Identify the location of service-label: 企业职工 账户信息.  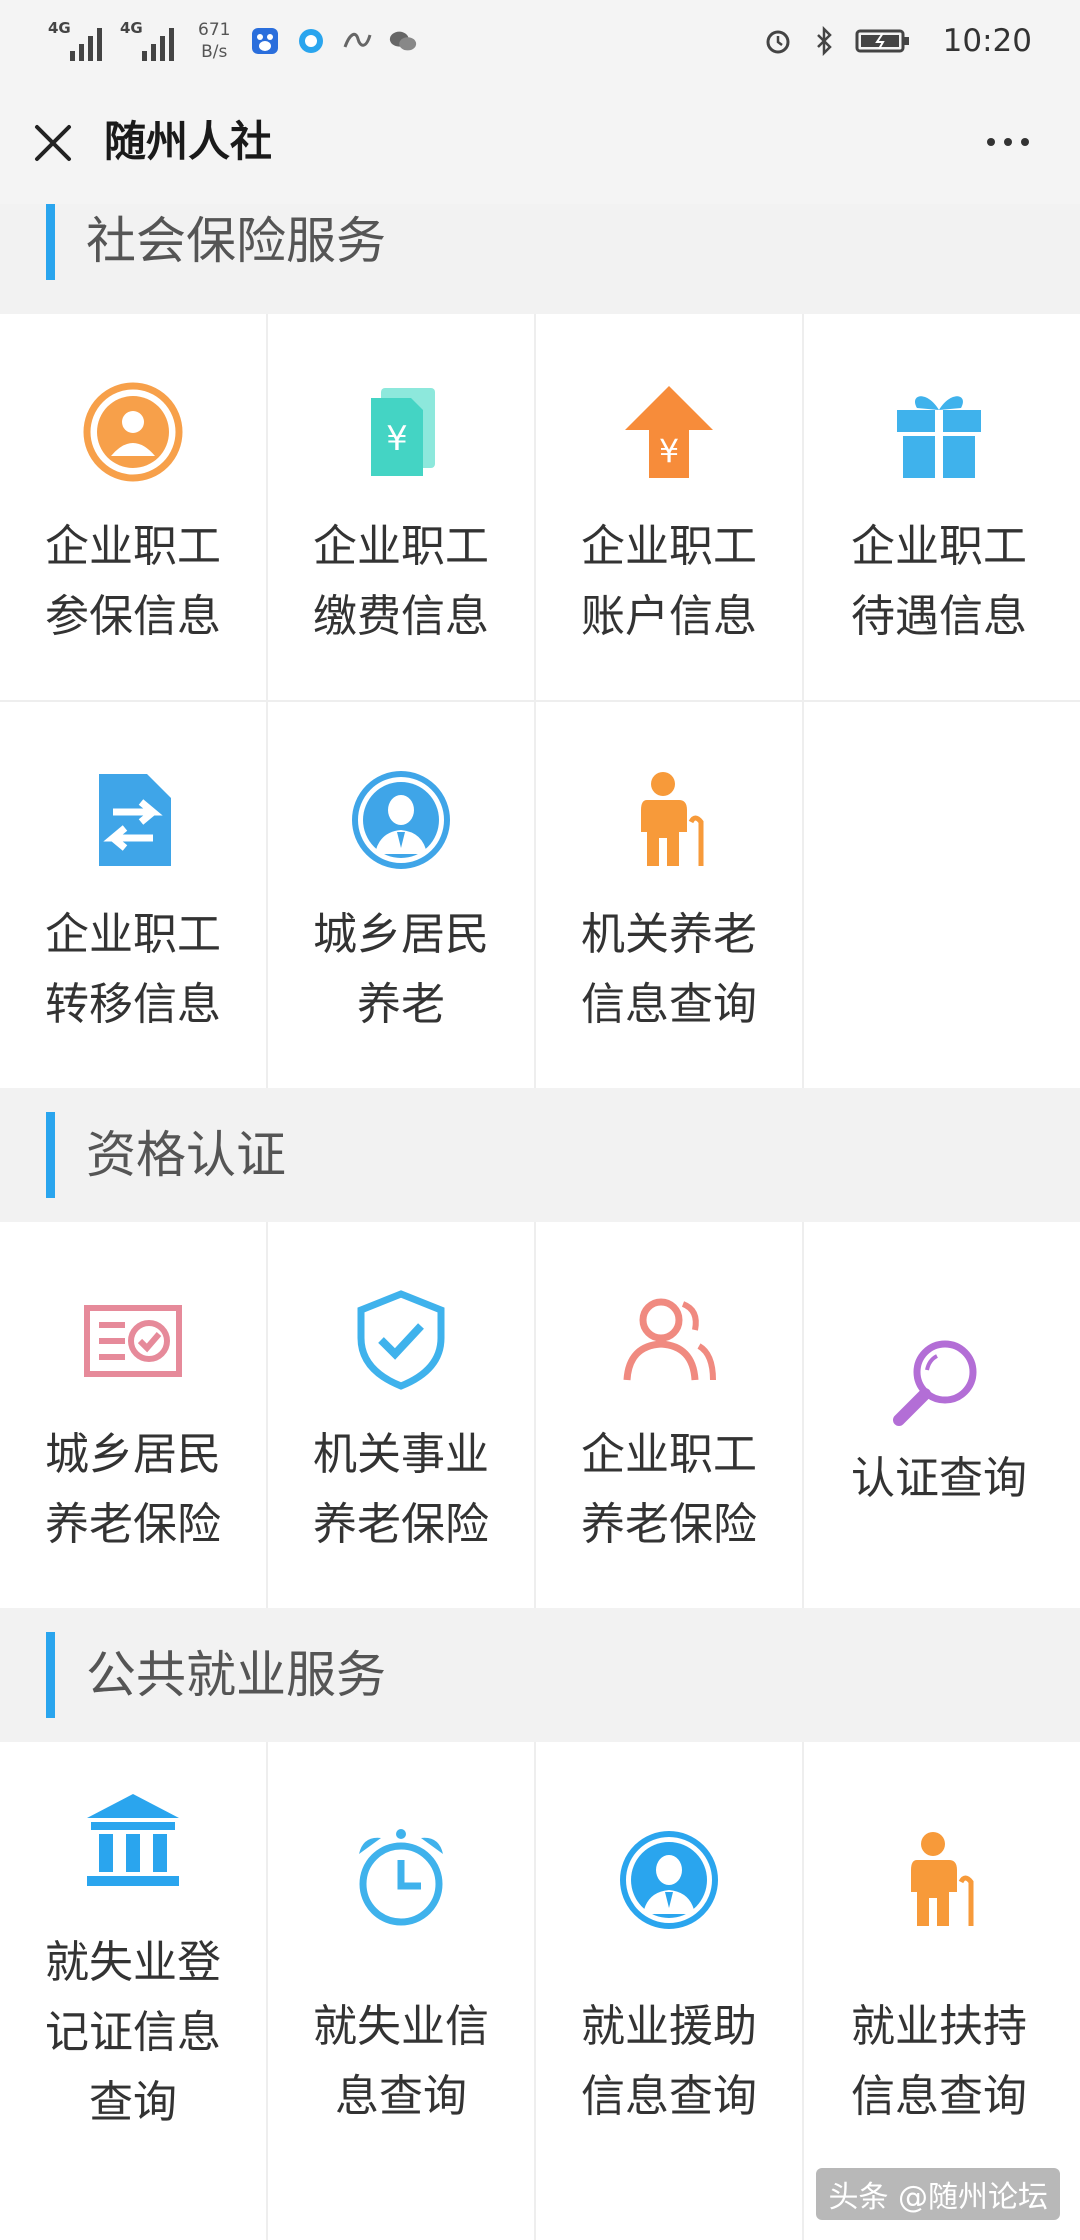
(669, 581).